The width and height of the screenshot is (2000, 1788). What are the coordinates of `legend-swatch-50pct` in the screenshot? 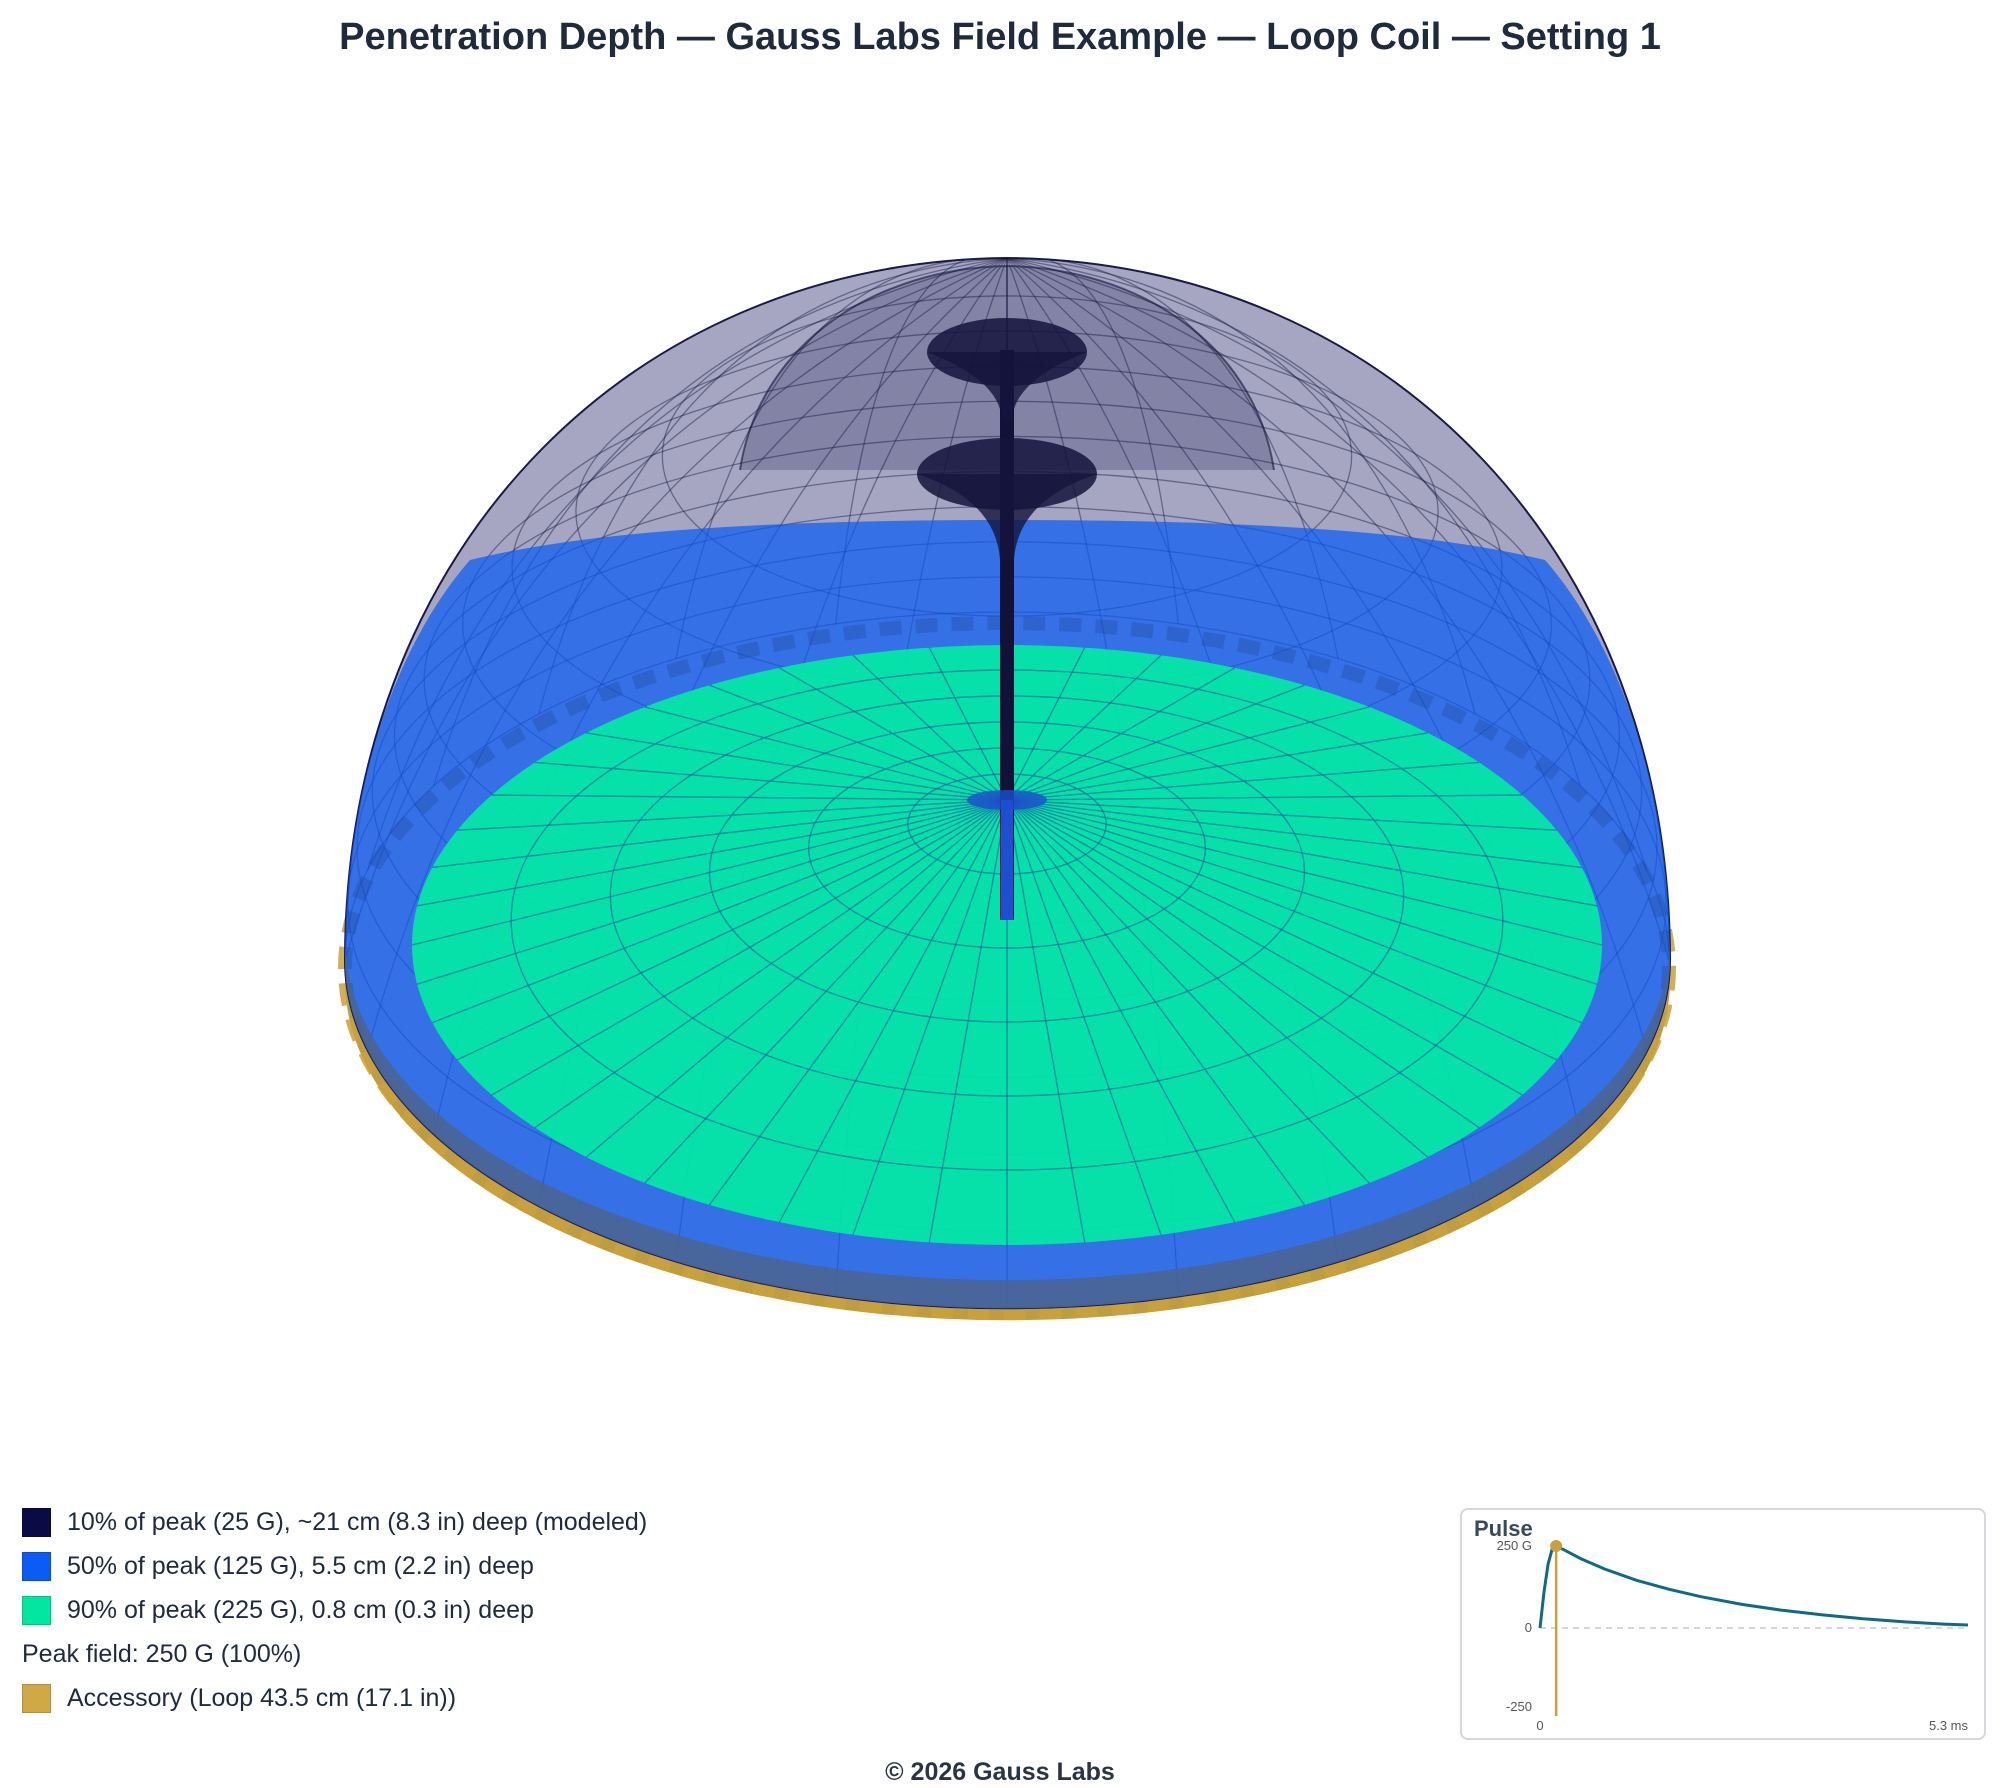 It's located at (36, 1566).